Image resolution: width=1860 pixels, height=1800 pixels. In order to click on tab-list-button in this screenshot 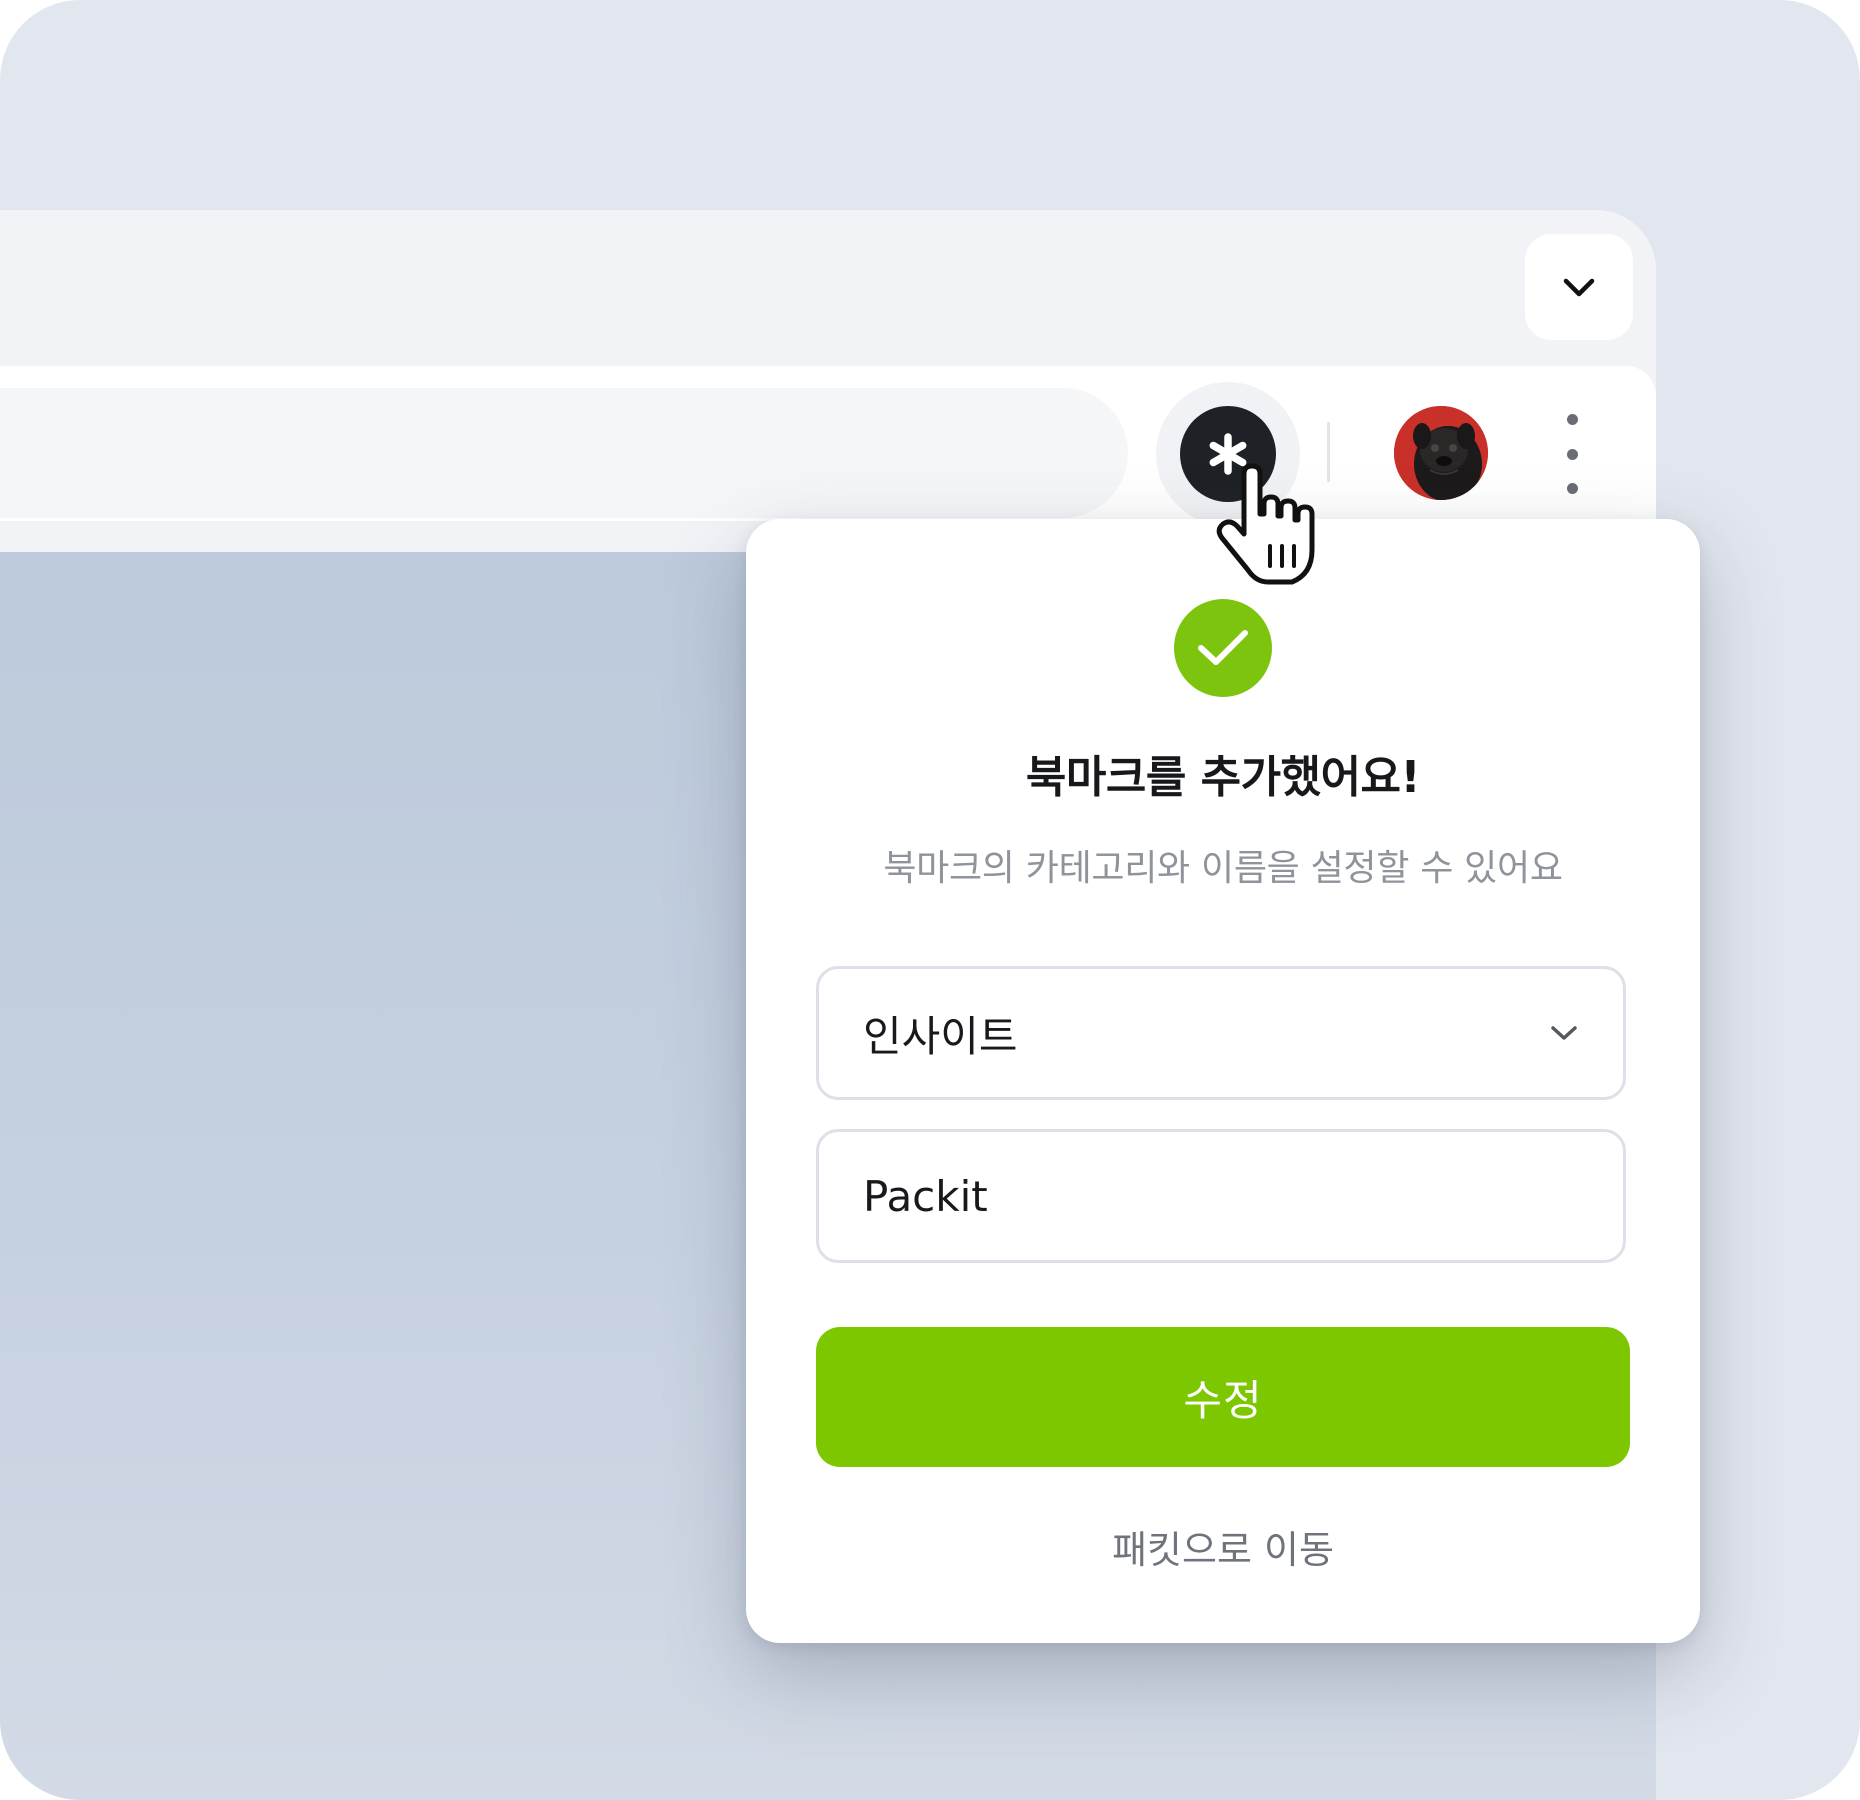, I will do `click(1579, 287)`.